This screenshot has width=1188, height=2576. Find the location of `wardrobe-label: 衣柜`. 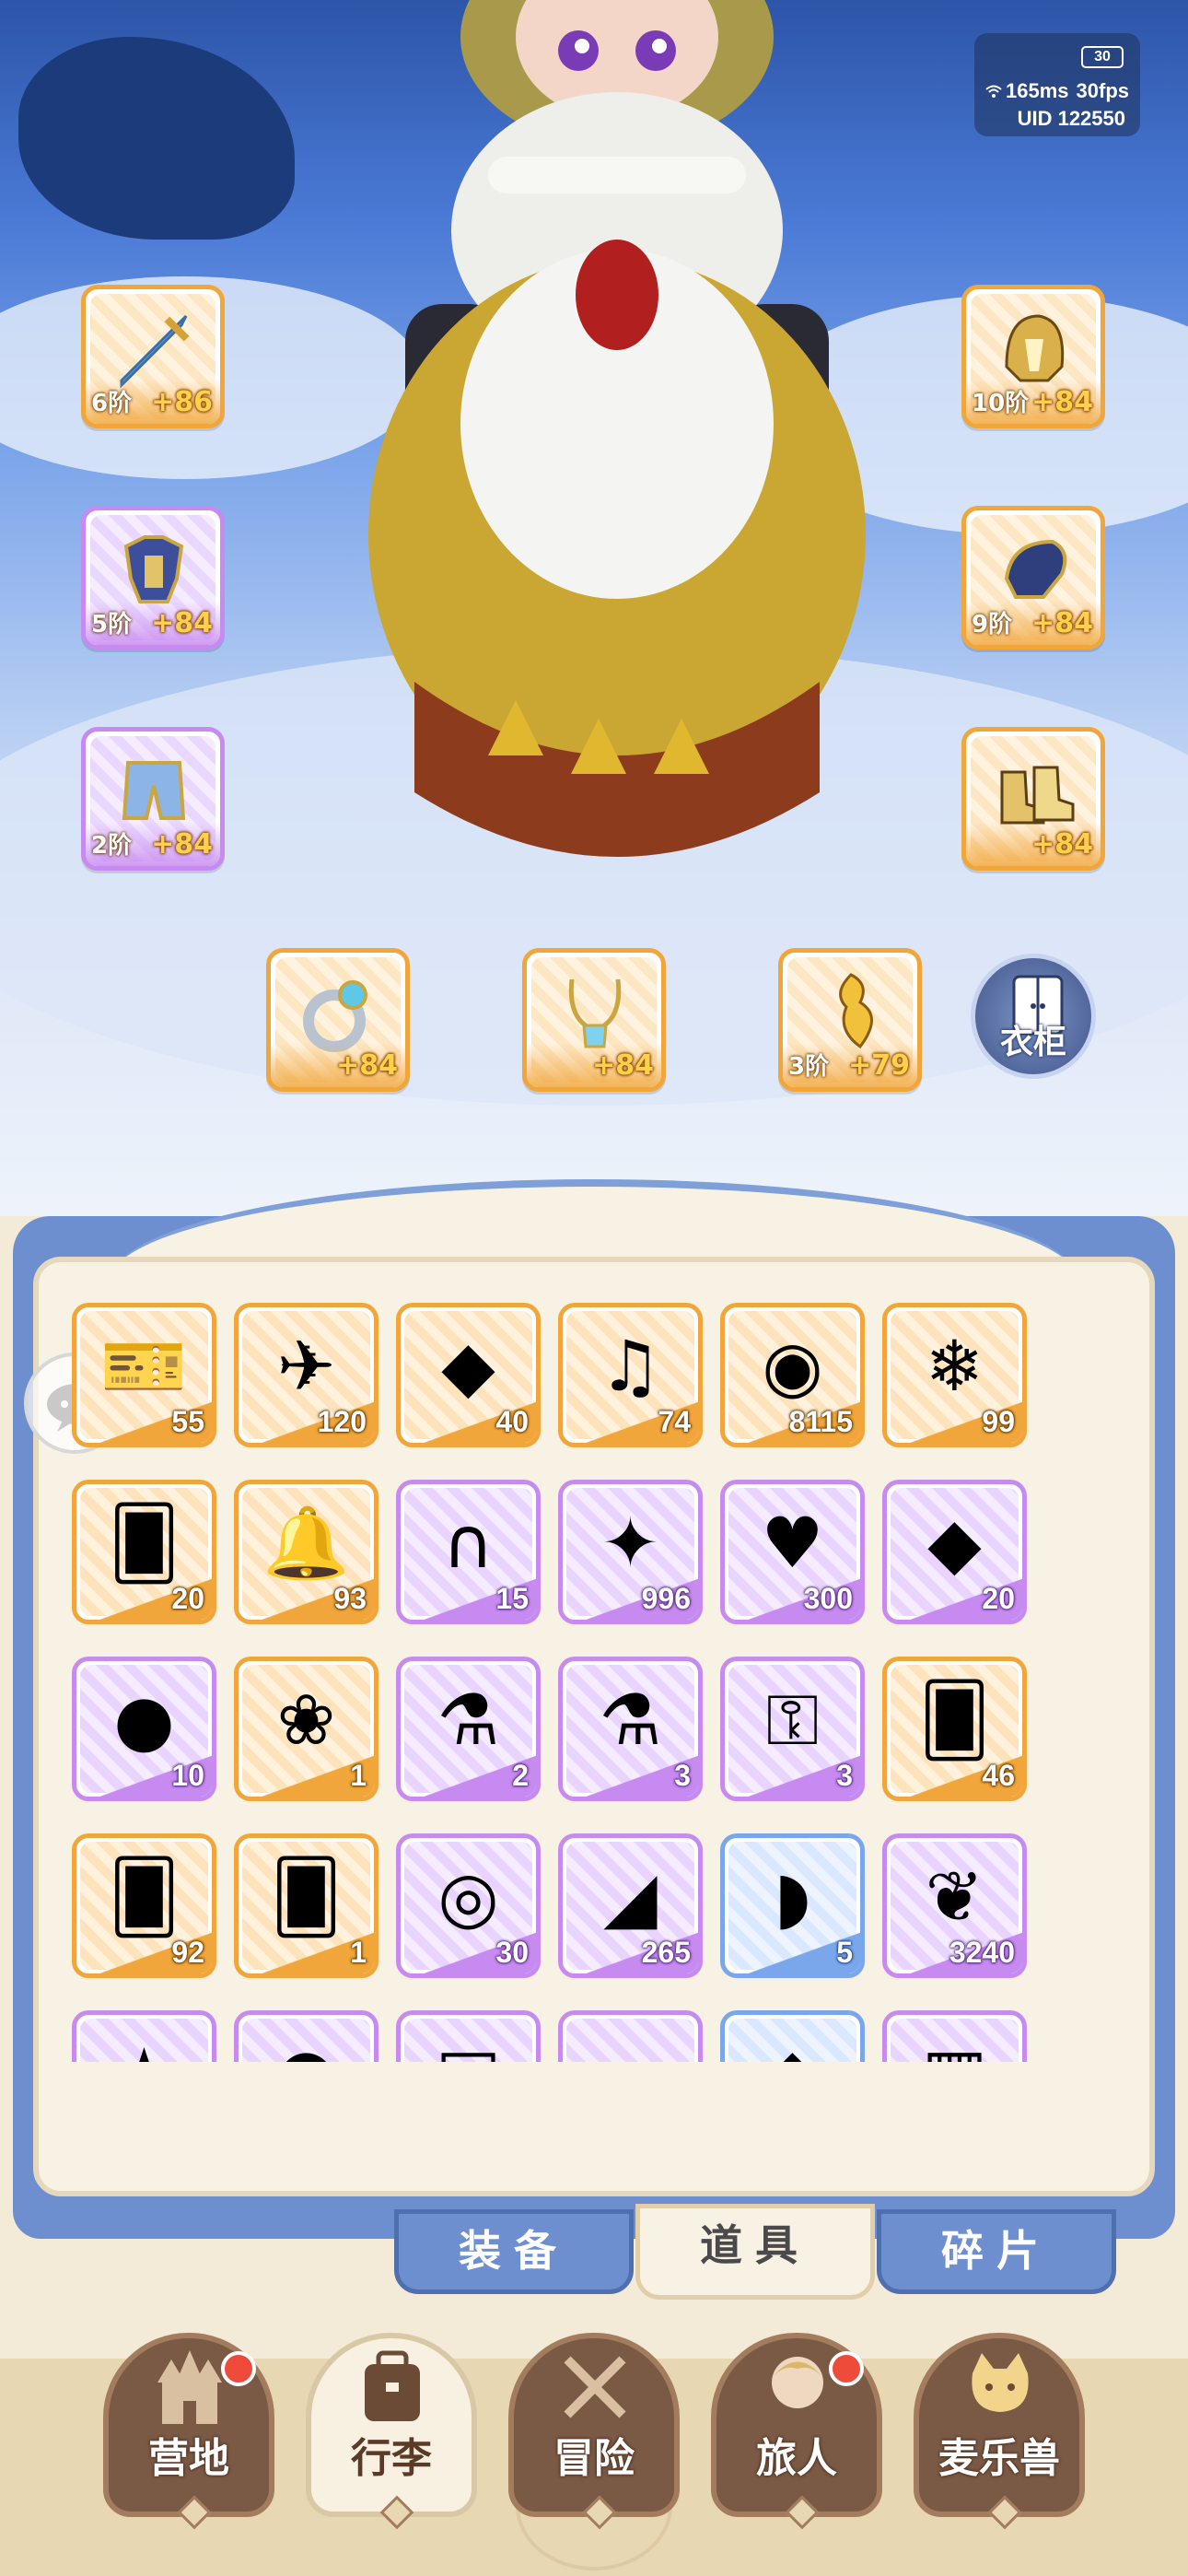

wardrobe-label: 衣柜 is located at coordinates (1032, 1042).